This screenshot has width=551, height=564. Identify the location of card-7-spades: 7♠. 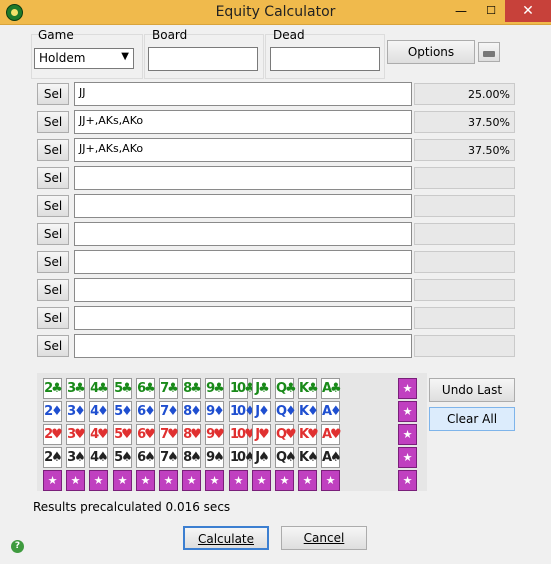
(169, 457).